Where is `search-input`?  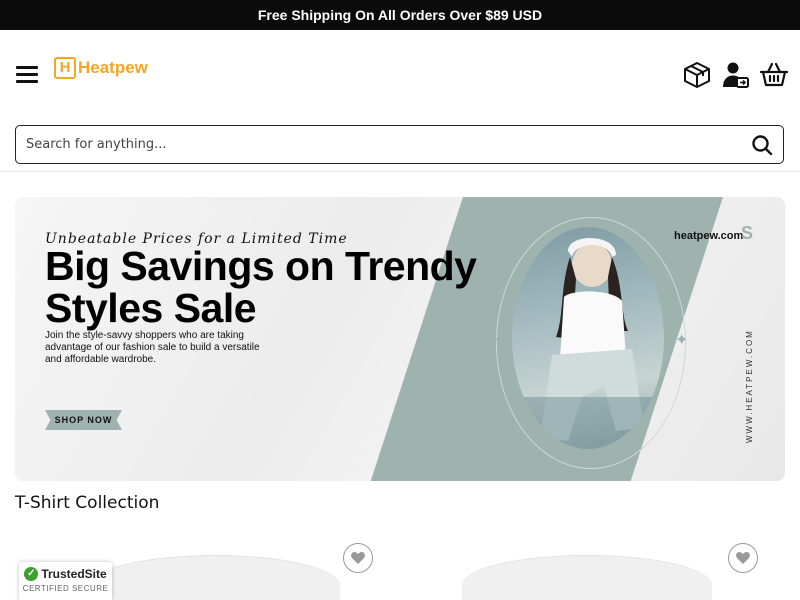
search-input is located at coordinates (376, 144).